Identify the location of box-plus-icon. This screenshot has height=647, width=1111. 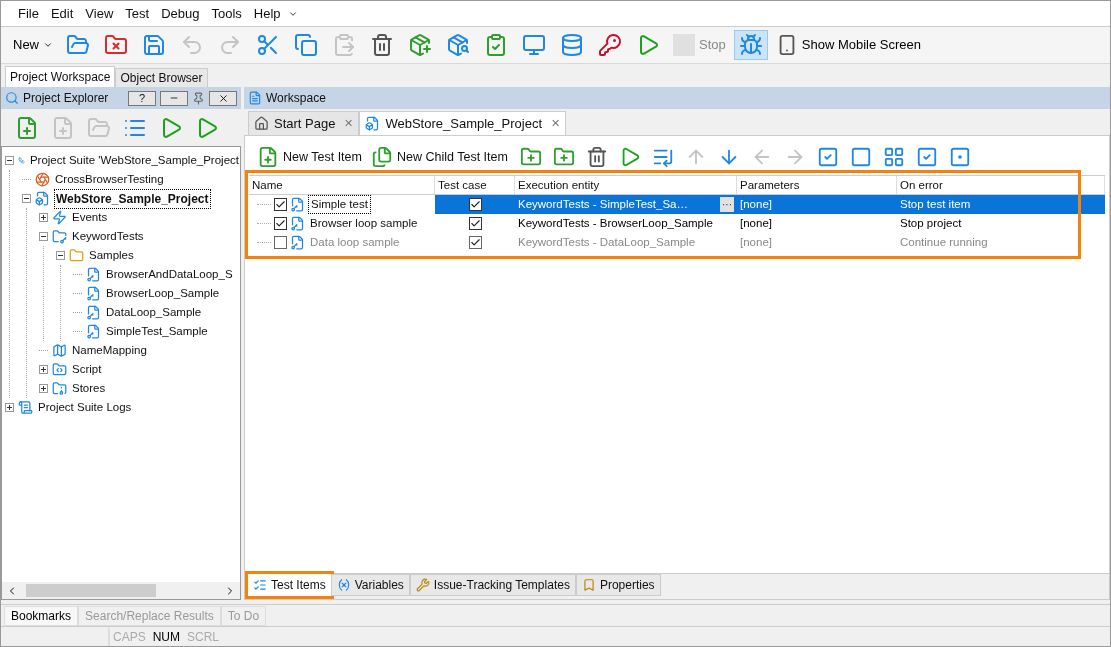
(420, 45).